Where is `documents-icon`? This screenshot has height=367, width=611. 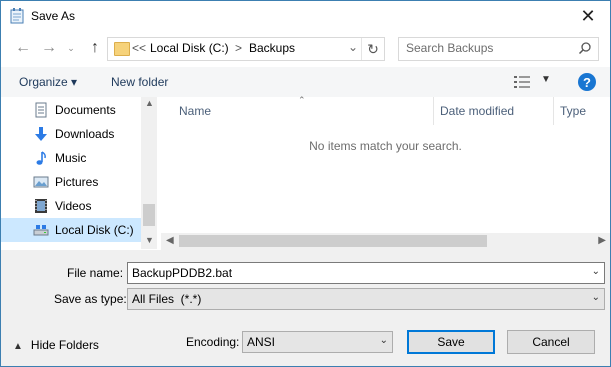 documents-icon is located at coordinates (41, 110).